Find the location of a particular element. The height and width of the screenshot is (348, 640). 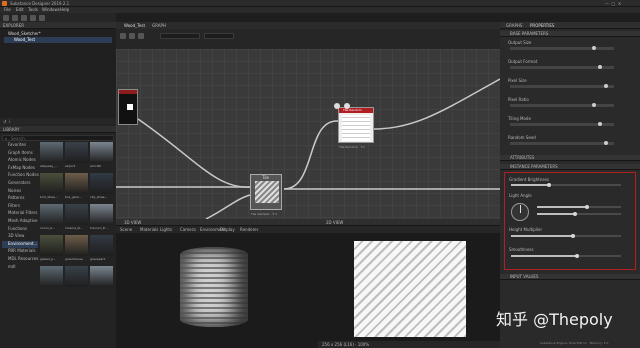

library-category-item: Mesh Adaptive is located at coordinates (20, 221).